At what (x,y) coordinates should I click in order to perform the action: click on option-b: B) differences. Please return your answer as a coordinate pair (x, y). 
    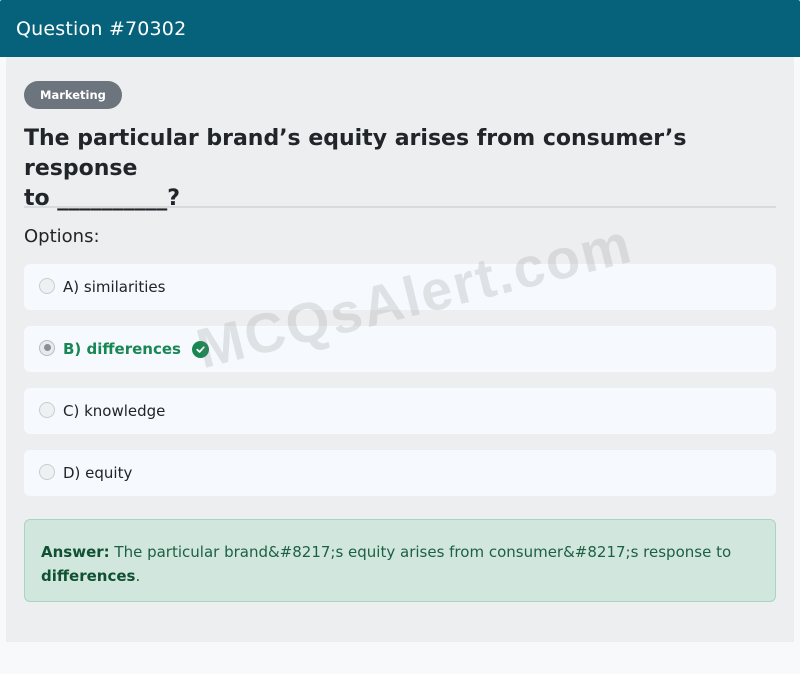
    Looking at the image, I should click on (400, 349).